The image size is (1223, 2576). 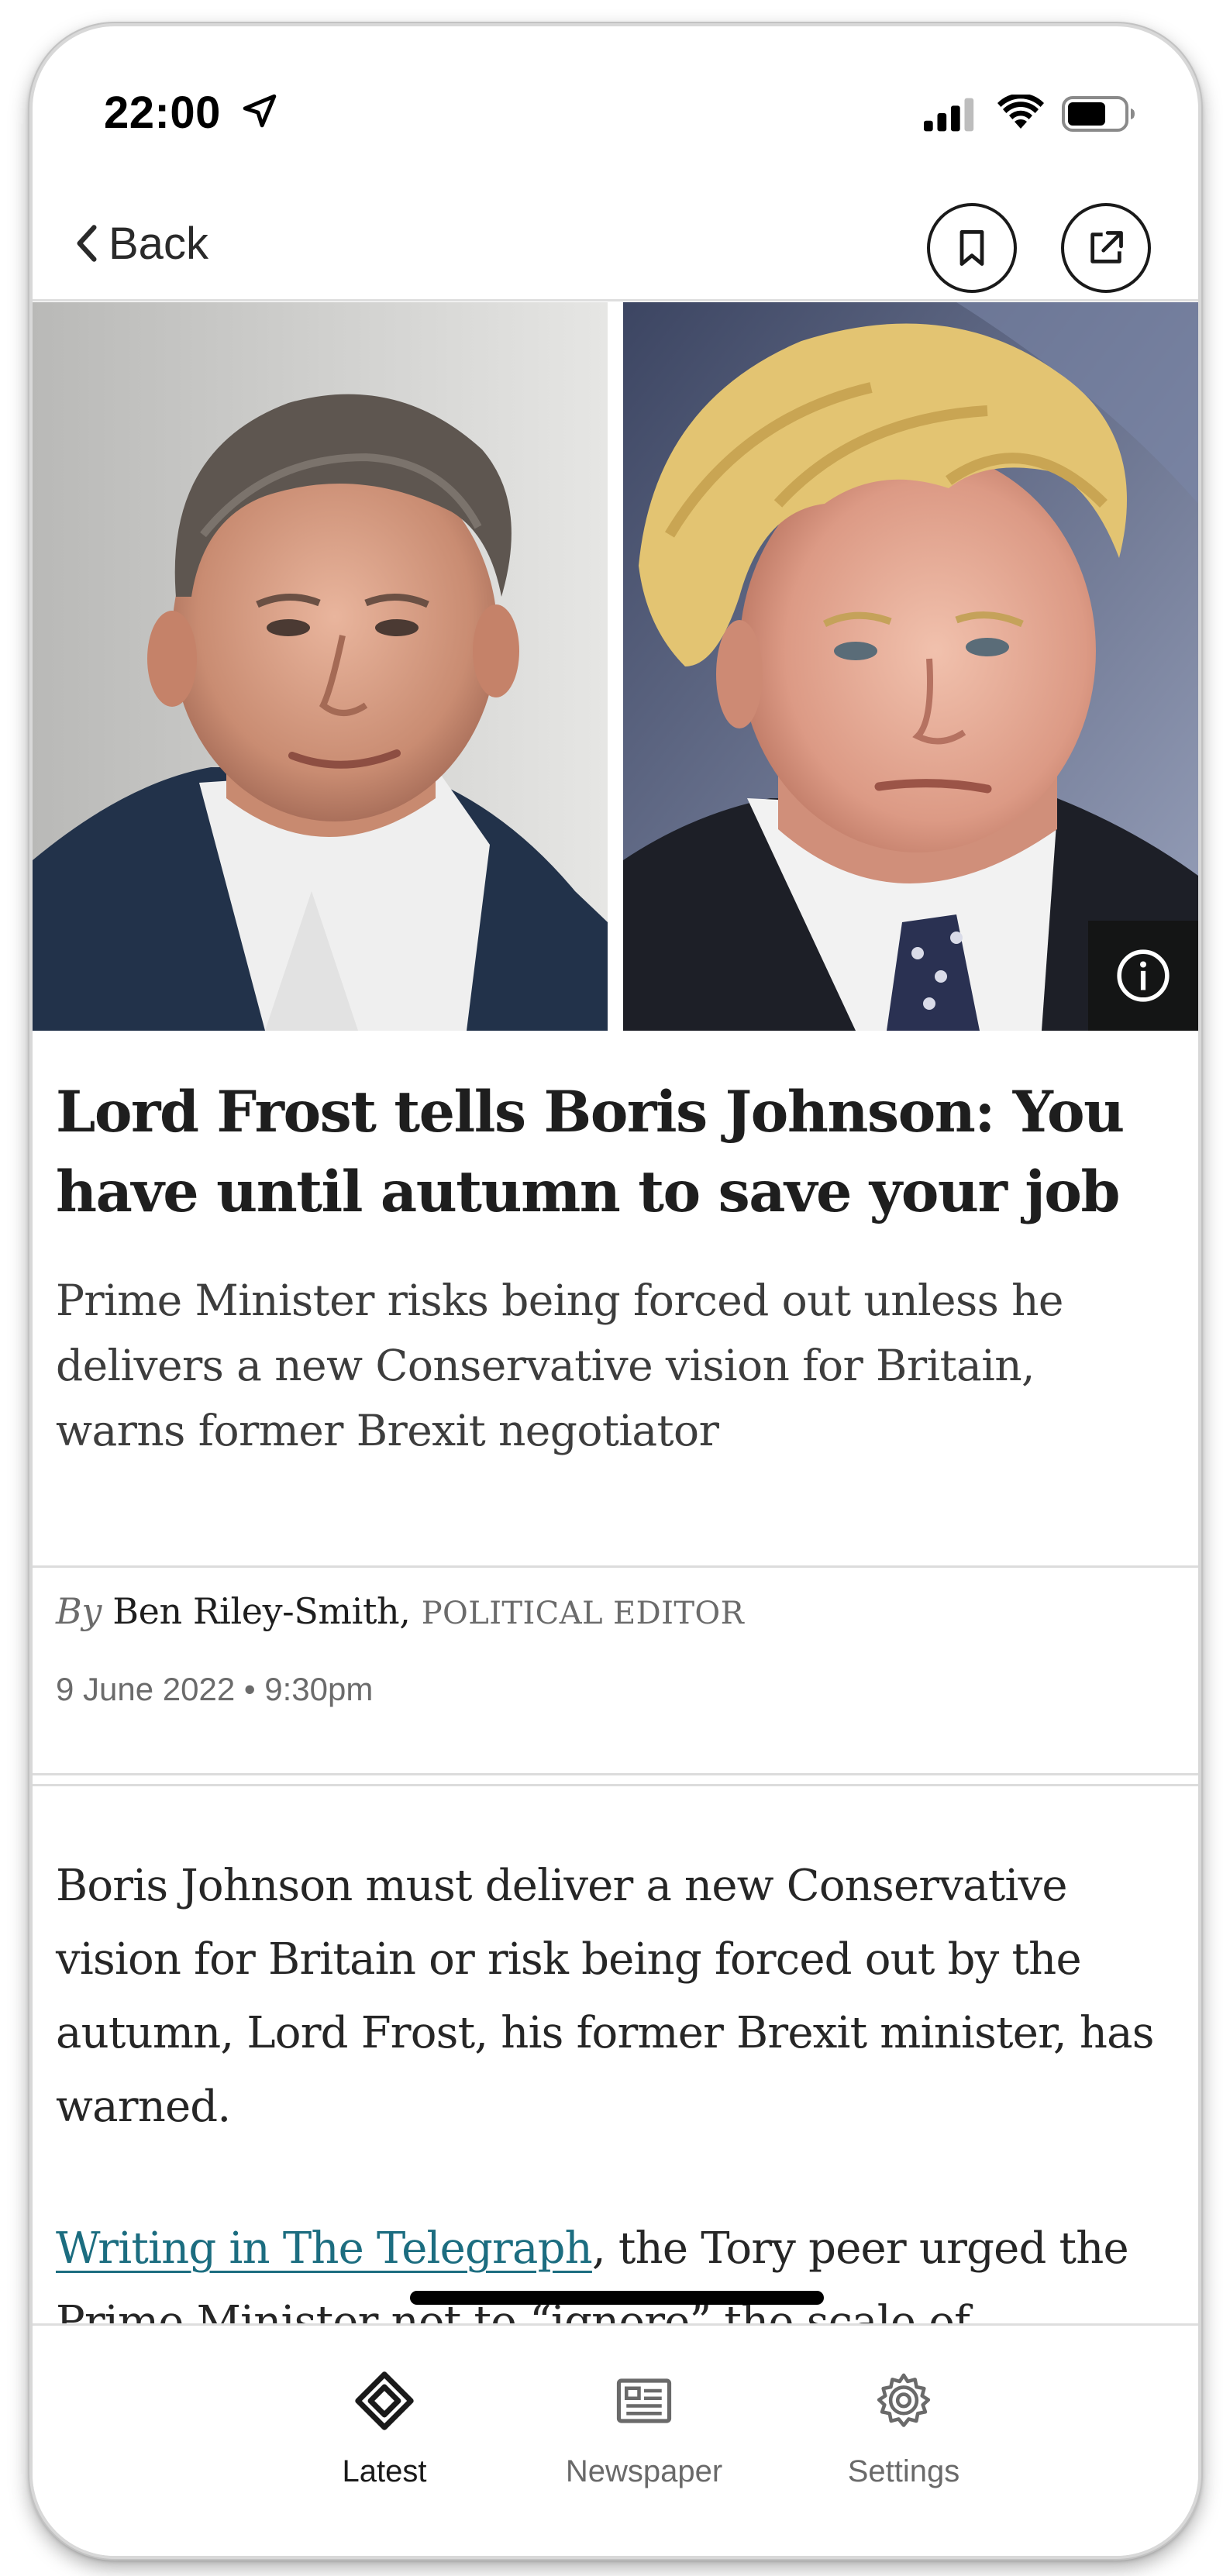 I want to click on tab-bar: Latest Newspaper Settings, so click(x=615, y=2439).